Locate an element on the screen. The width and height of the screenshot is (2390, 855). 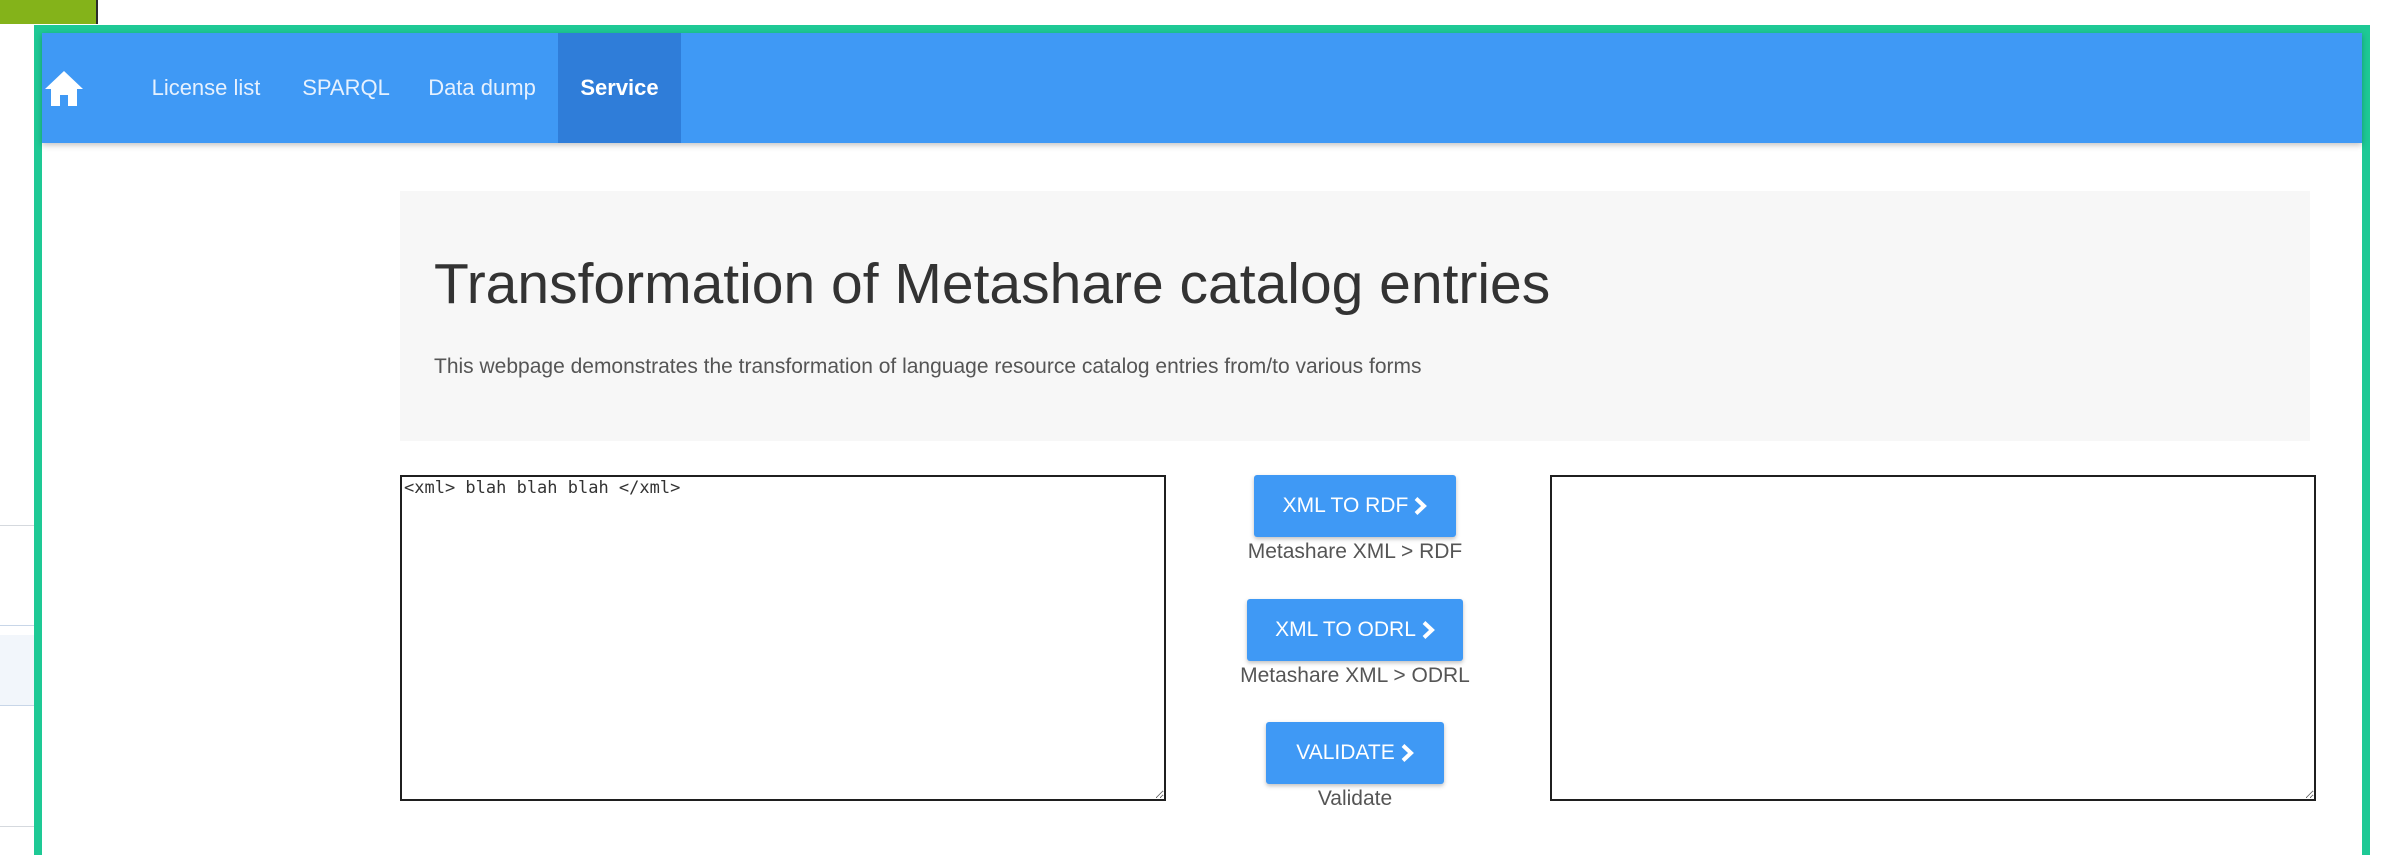
xml-to-odrl-button-label: XML TO ODRL is located at coordinates (1345, 629).